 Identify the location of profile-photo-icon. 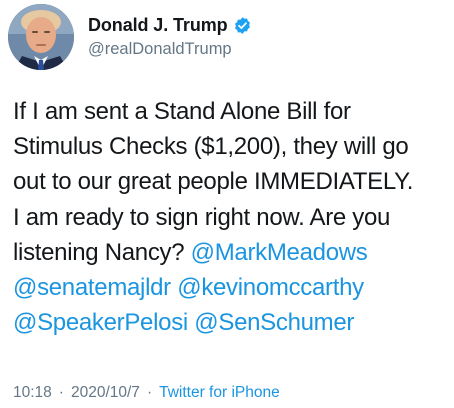
(41, 37).